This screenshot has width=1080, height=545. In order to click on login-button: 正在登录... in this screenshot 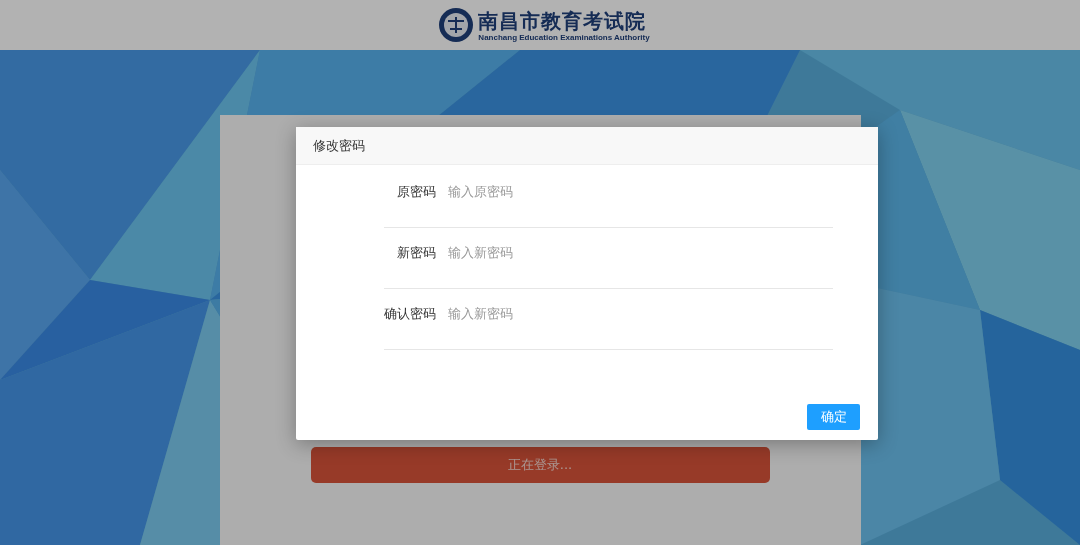, I will do `click(540, 465)`.